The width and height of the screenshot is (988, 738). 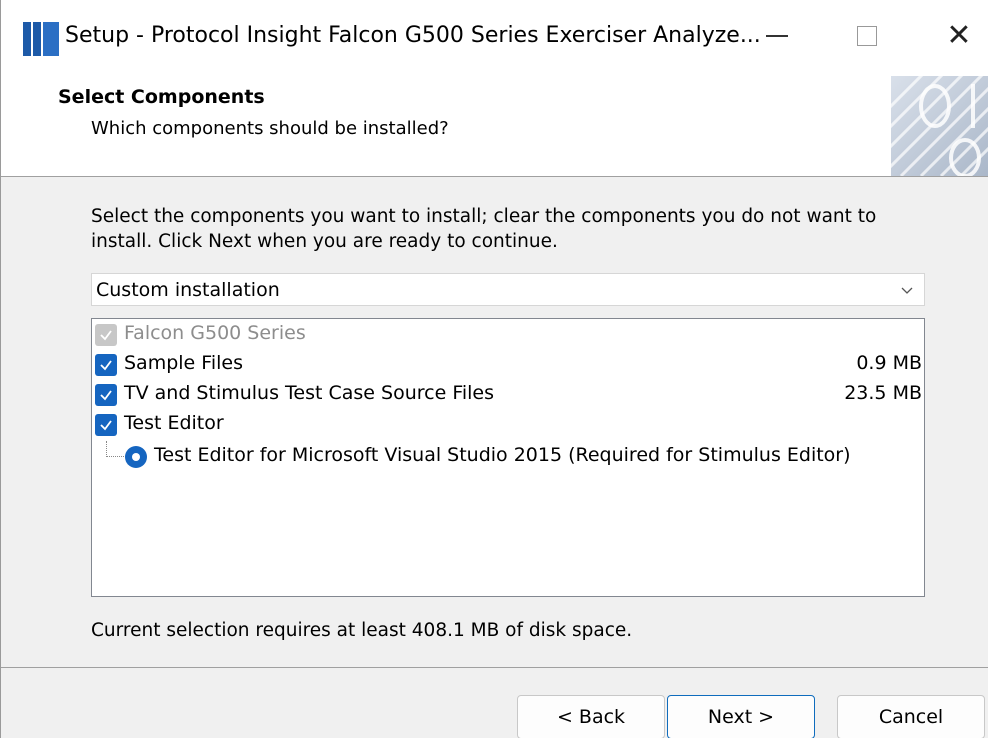 What do you see at coordinates (508, 289) in the screenshot?
I see `install-type-dropdown: Custom installation` at bounding box center [508, 289].